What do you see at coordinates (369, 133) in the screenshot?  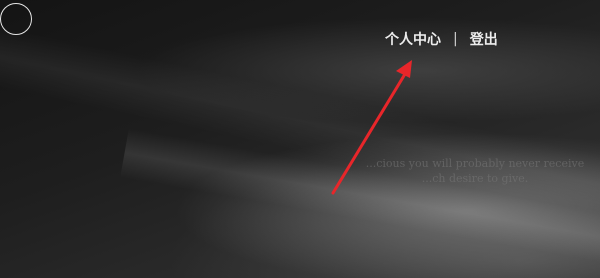 I see `arrow-shaft` at bounding box center [369, 133].